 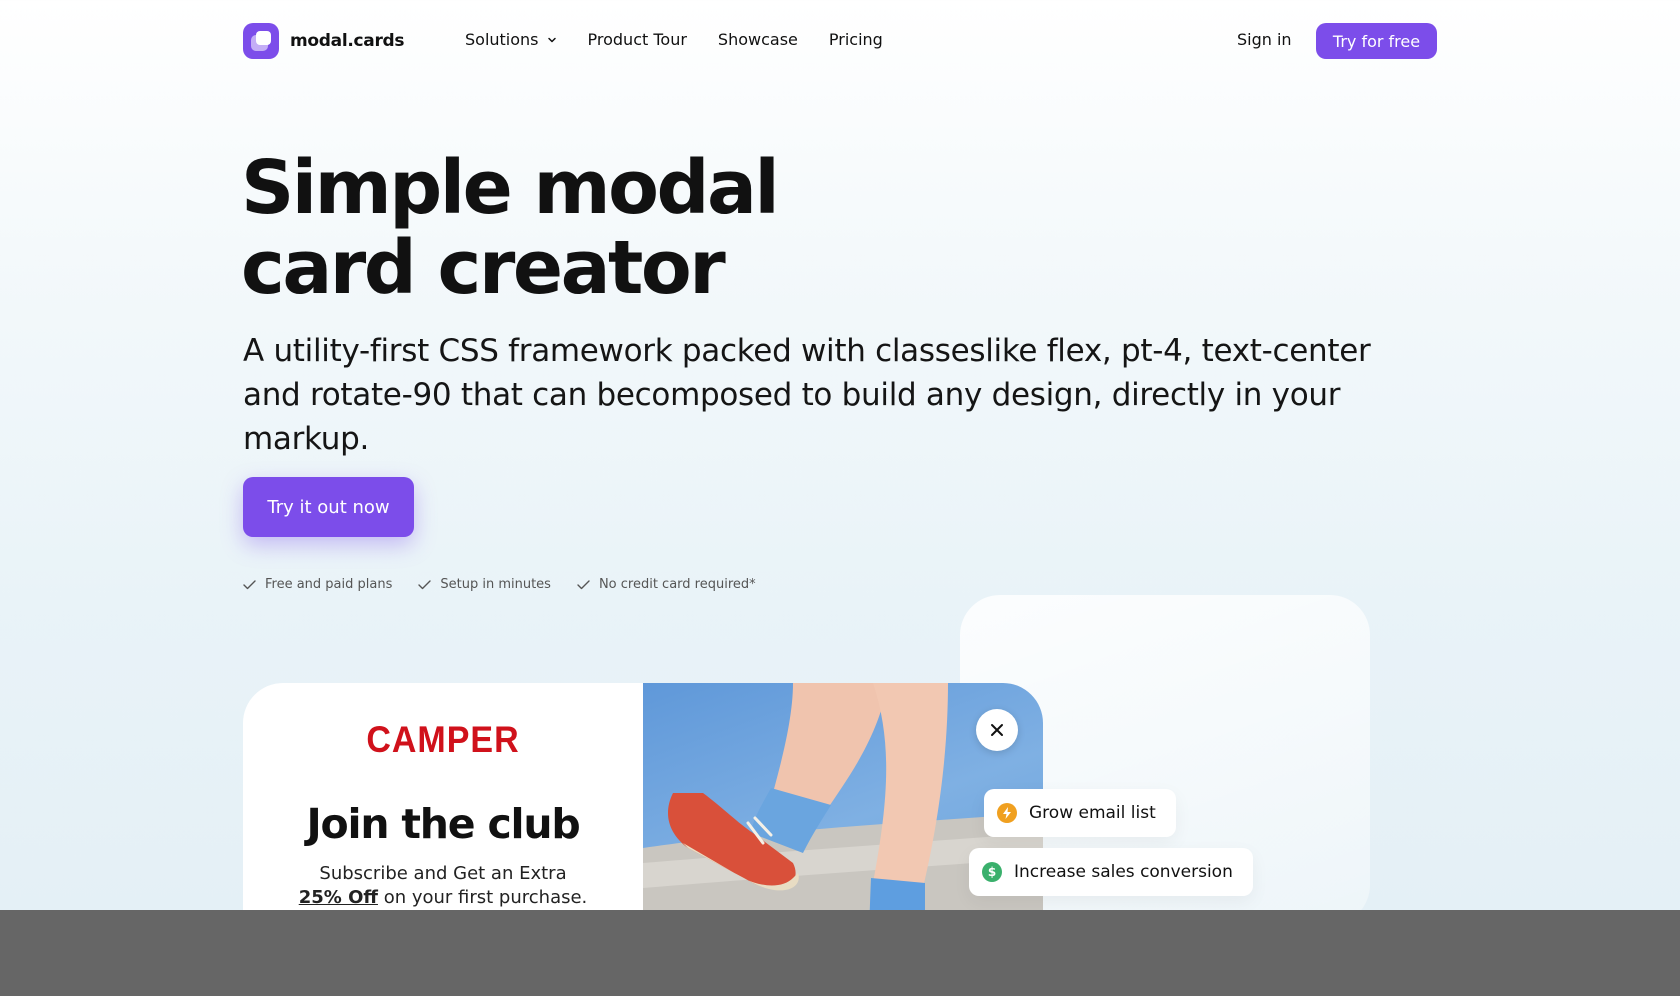 I want to click on modal-copy-line-2: 25% Off on your first purchase., so click(x=443, y=898).